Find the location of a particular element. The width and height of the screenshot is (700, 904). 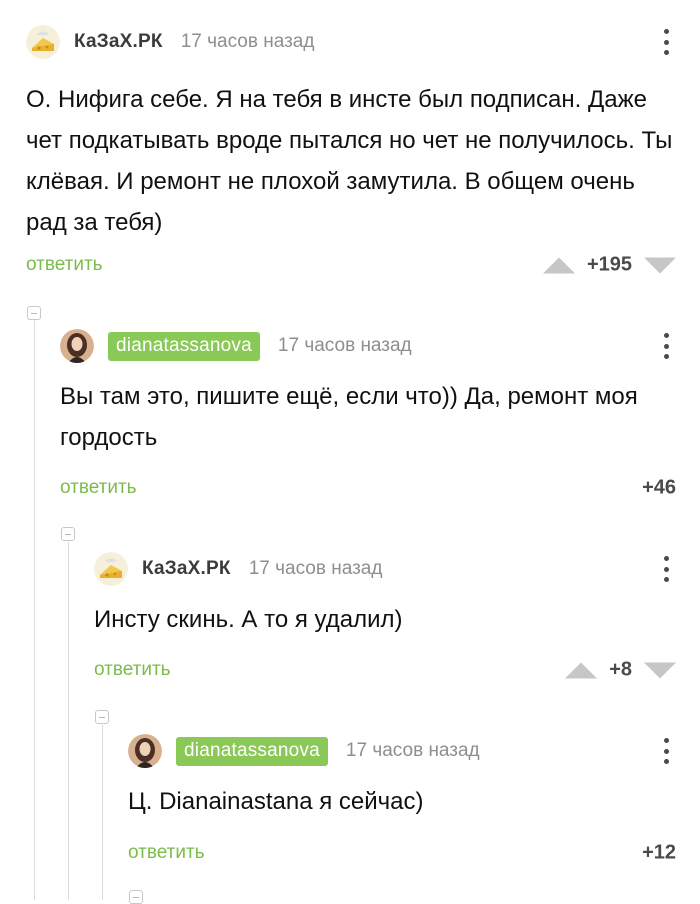

comment-score: +195 is located at coordinates (609, 264).